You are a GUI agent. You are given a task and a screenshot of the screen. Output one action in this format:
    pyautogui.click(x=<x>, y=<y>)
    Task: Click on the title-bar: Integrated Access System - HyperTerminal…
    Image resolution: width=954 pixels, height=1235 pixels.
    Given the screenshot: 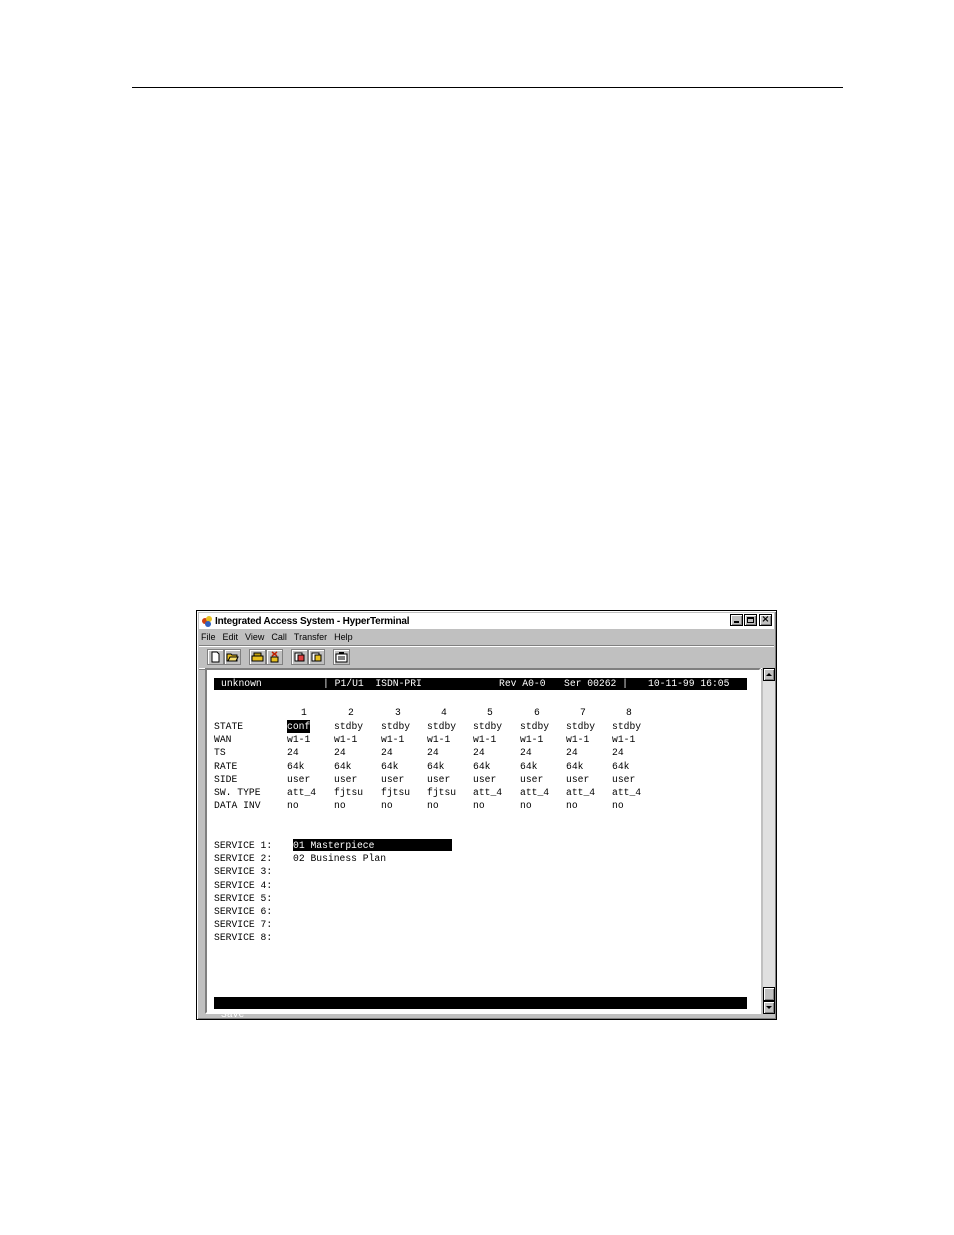 What is the action you would take?
    pyautogui.click(x=486, y=621)
    